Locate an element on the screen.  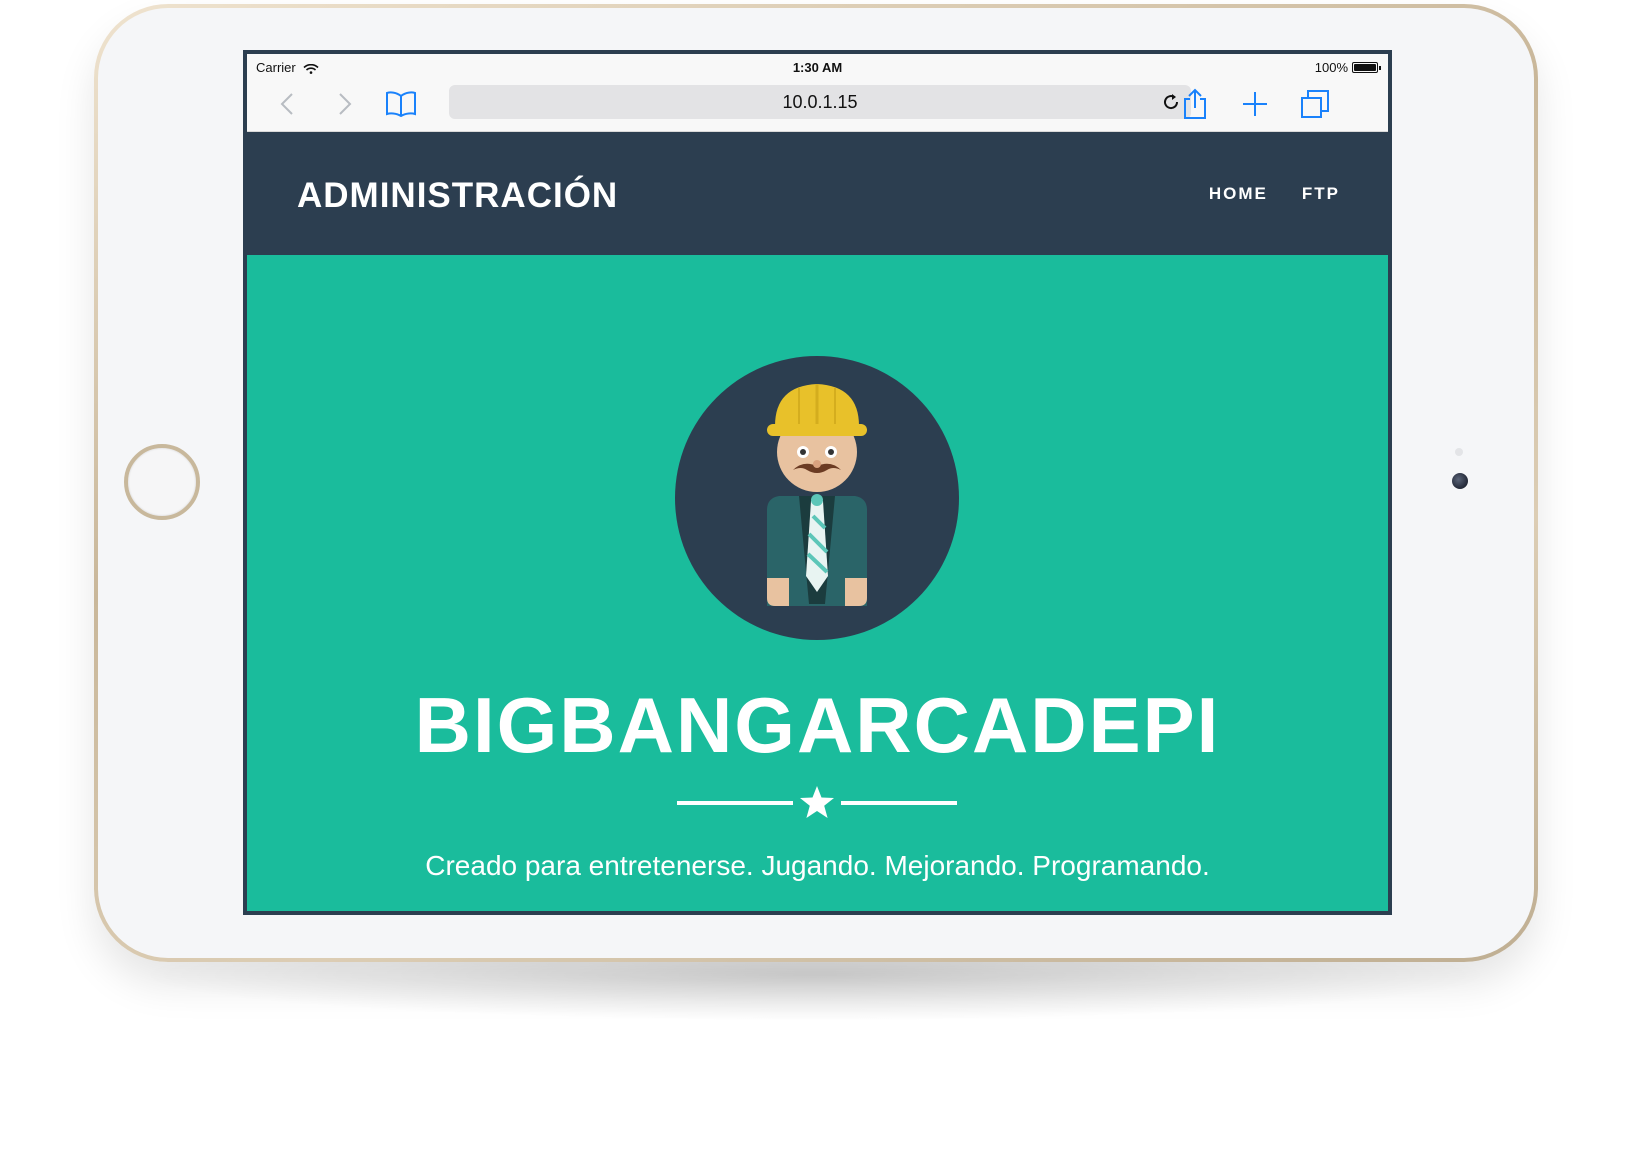
star-icon is located at coordinates (817, 802).